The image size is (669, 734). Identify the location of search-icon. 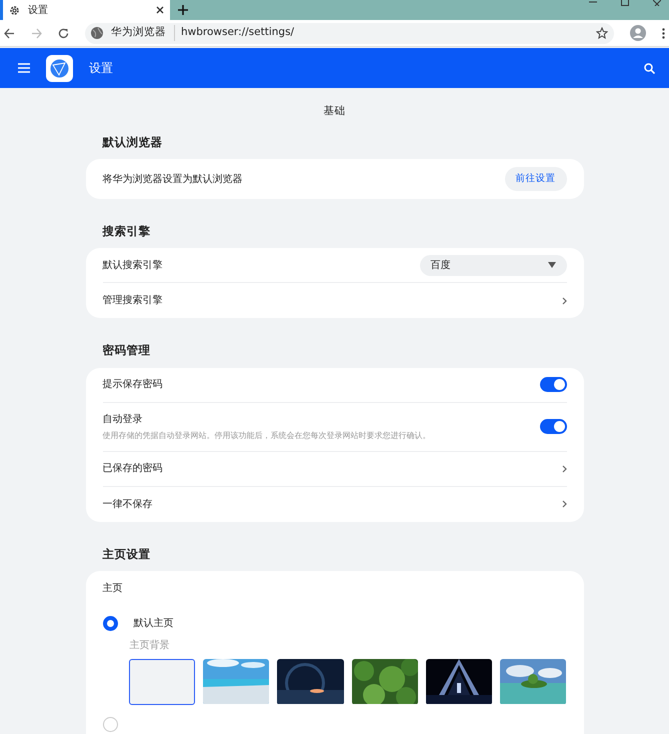
(649, 68).